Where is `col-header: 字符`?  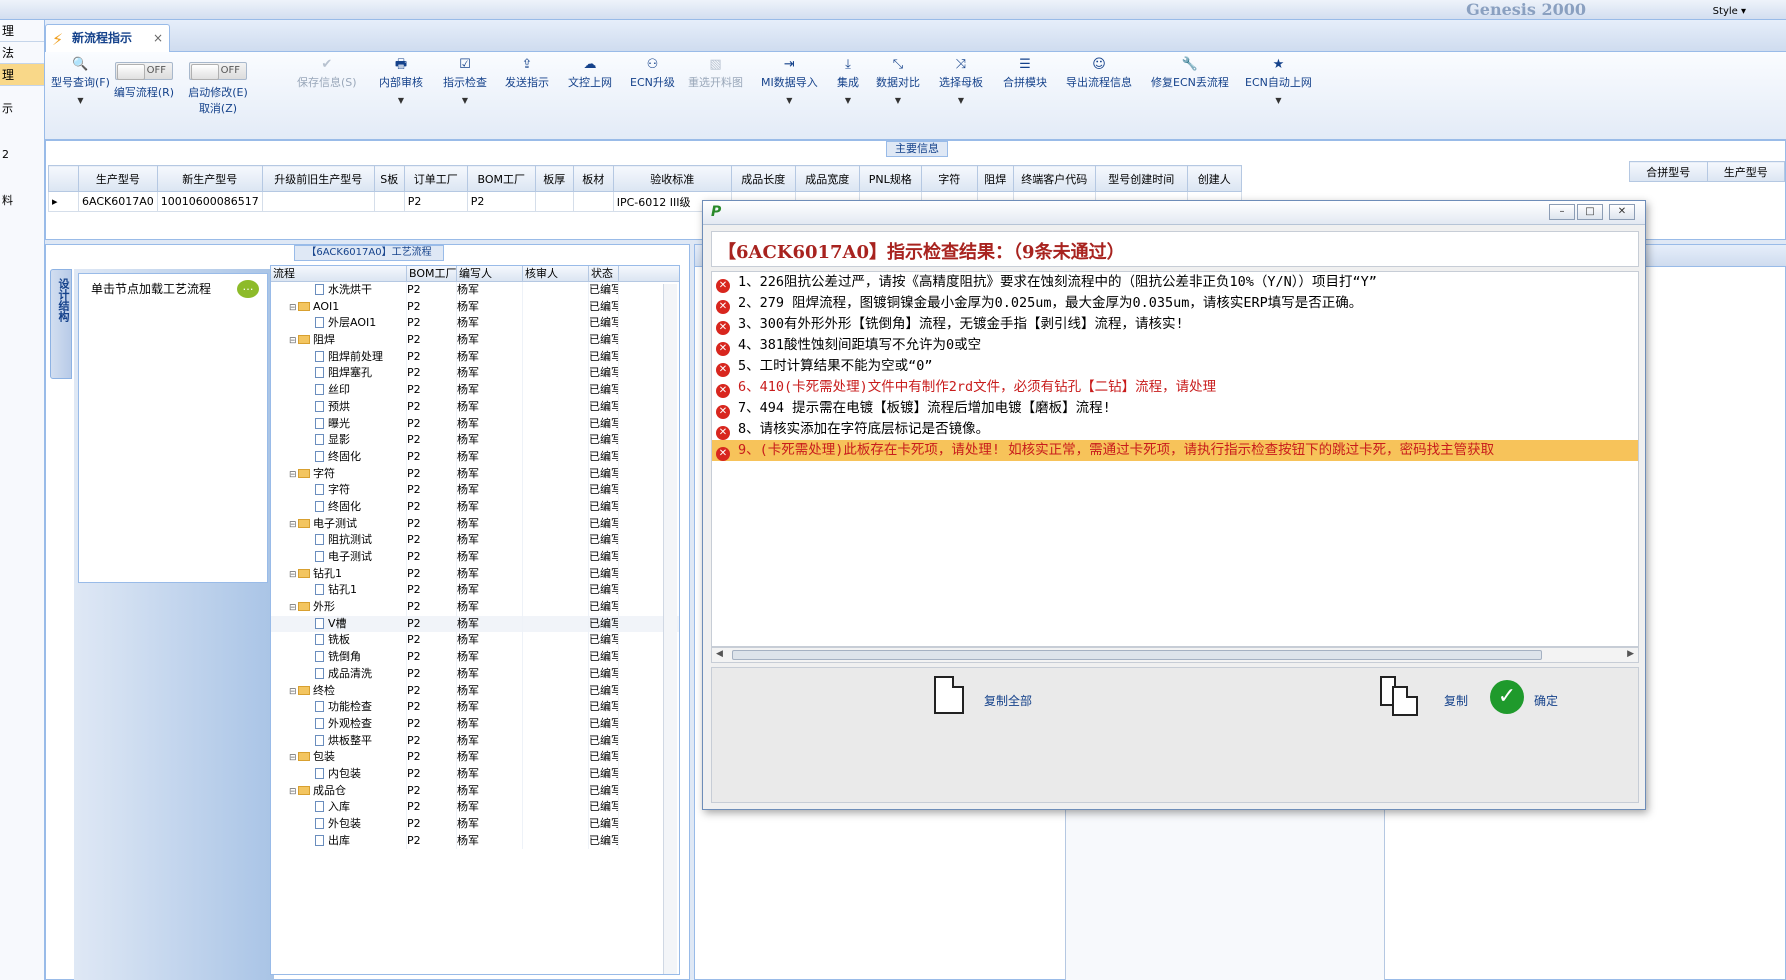 col-header: 字符 is located at coordinates (949, 178).